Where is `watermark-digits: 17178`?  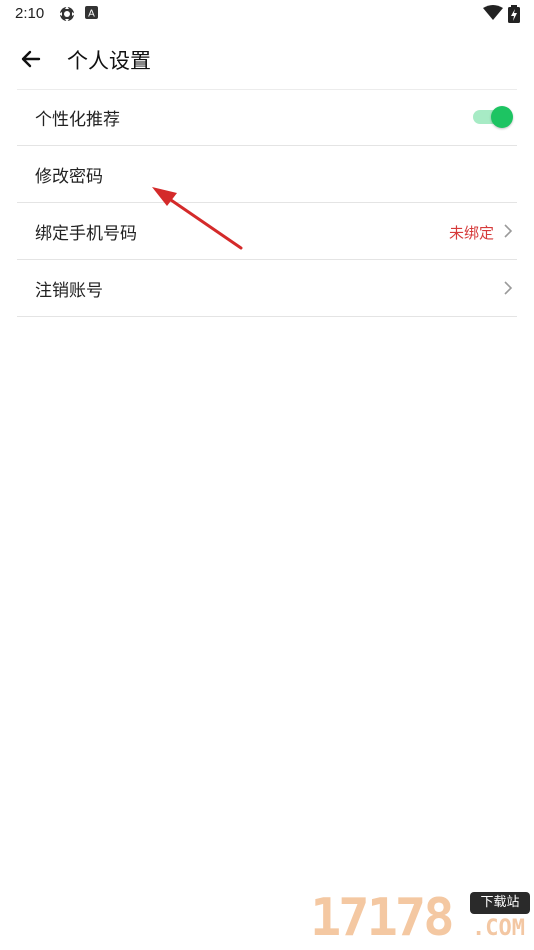
watermark-digits: 17178 is located at coordinates (382, 918).